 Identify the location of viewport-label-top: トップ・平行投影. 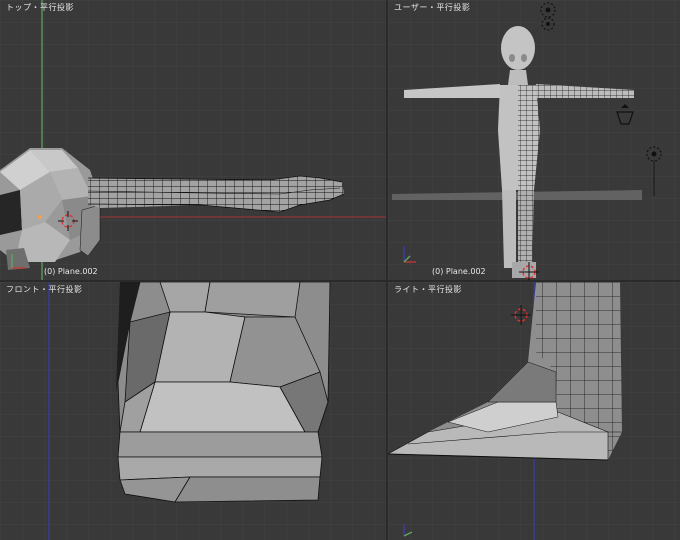
(40, 7).